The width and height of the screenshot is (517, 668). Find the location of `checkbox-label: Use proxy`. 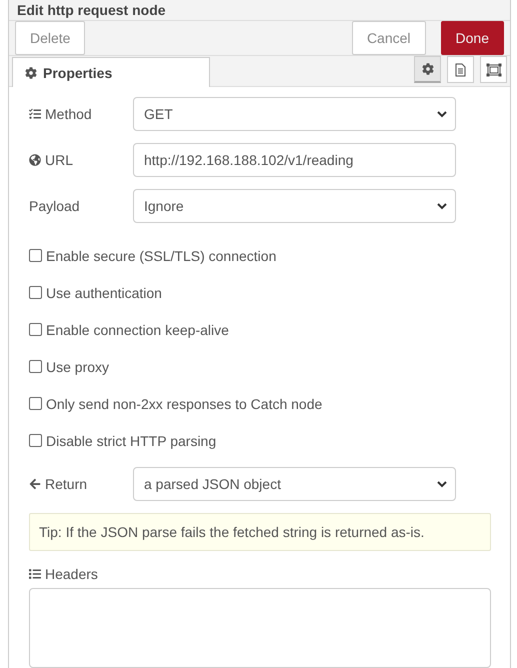

checkbox-label: Use proxy is located at coordinates (78, 366).